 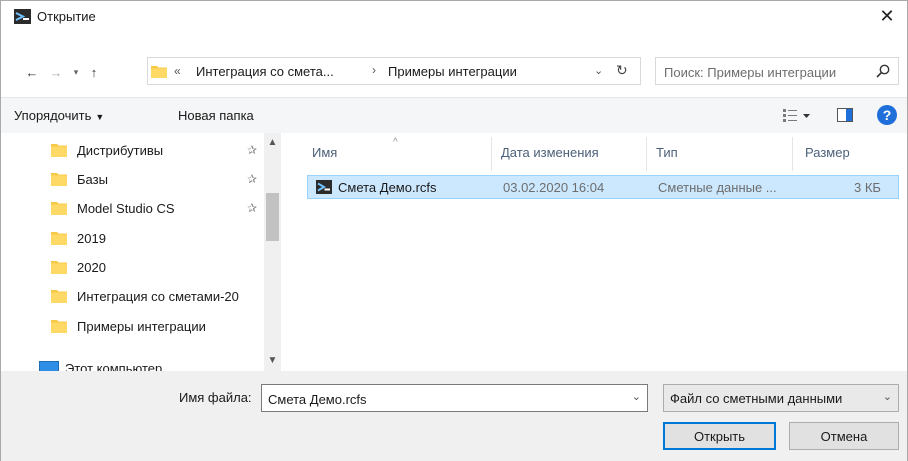 What do you see at coordinates (272, 217) in the screenshot?
I see `scrollbar-thumb` at bounding box center [272, 217].